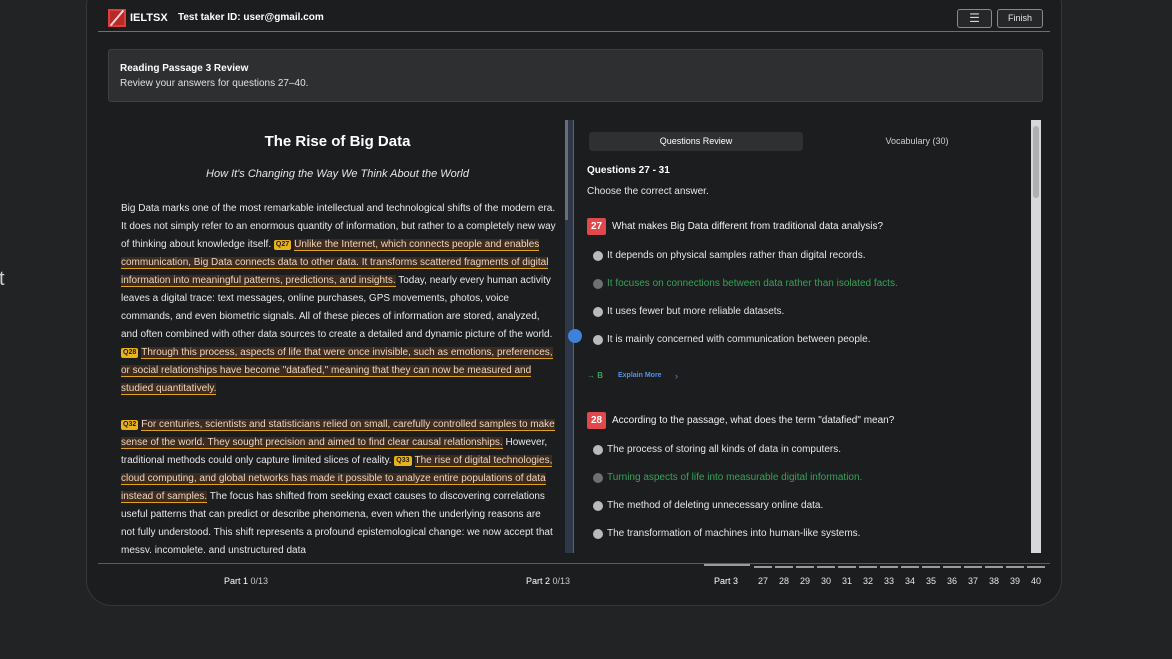  I want to click on part-3-button: Part 3, so click(726, 581).